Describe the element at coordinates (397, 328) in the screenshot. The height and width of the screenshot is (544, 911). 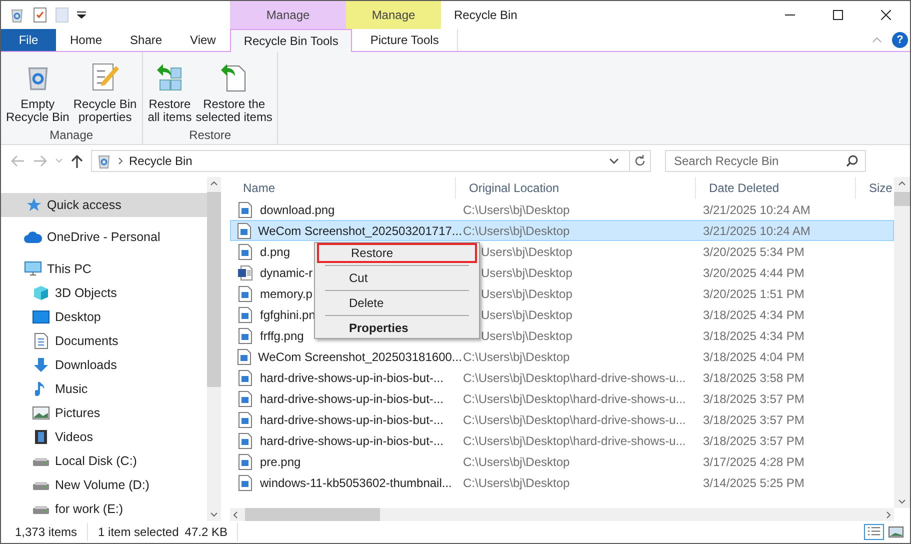
I see `context-menu-item: Properties` at that location.